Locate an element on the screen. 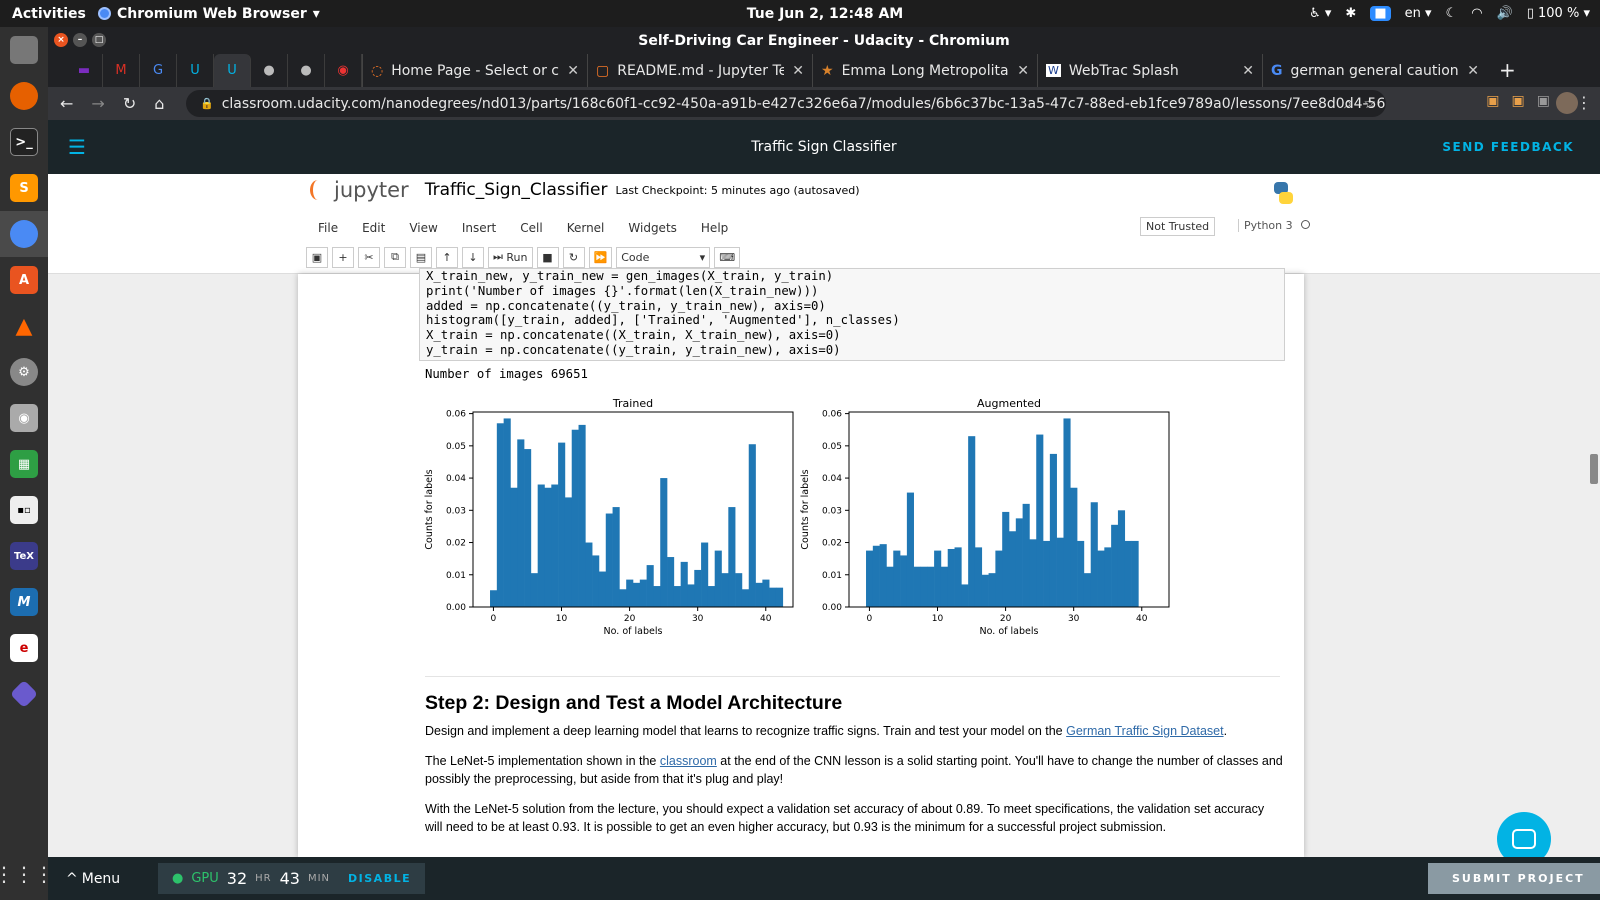  footer-menu-button: ^ Menu is located at coordinates (93, 879).